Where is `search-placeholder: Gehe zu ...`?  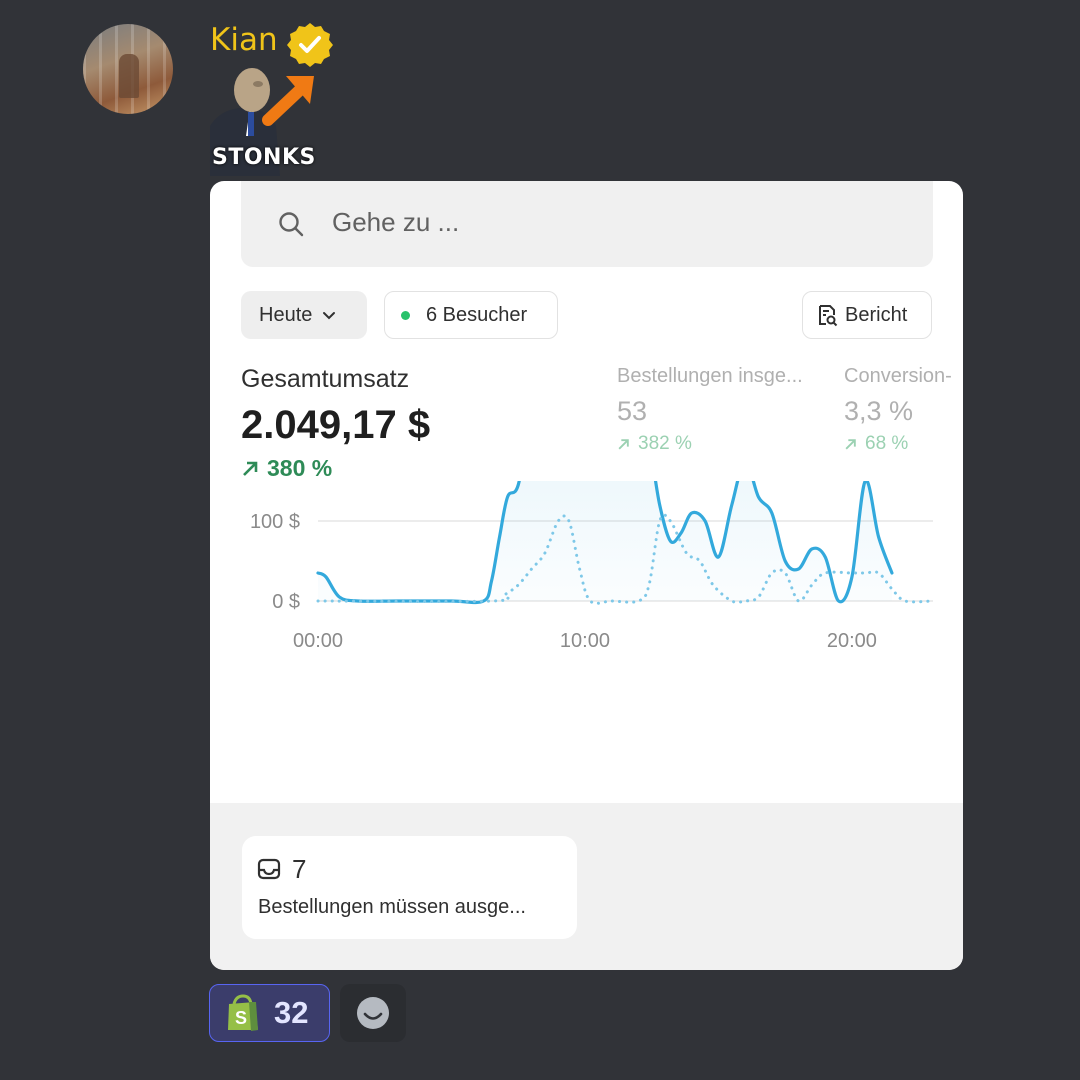 search-placeholder: Gehe zu ... is located at coordinates (396, 222).